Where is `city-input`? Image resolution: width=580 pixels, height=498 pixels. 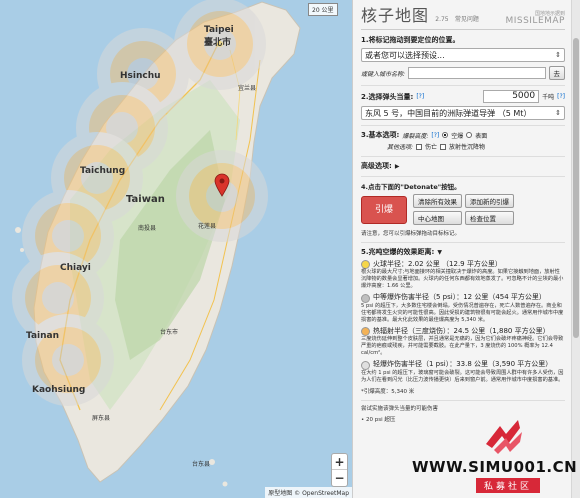 city-input is located at coordinates (477, 73).